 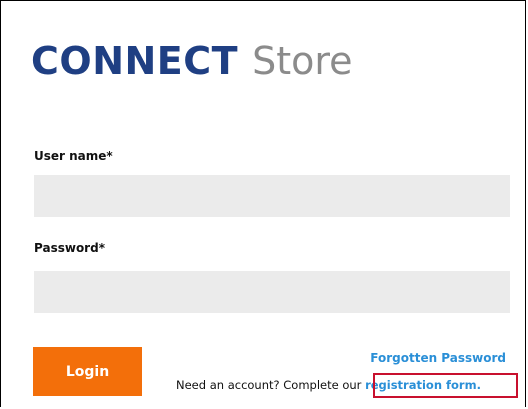 I want to click on username-label: User name*, so click(x=73, y=156).